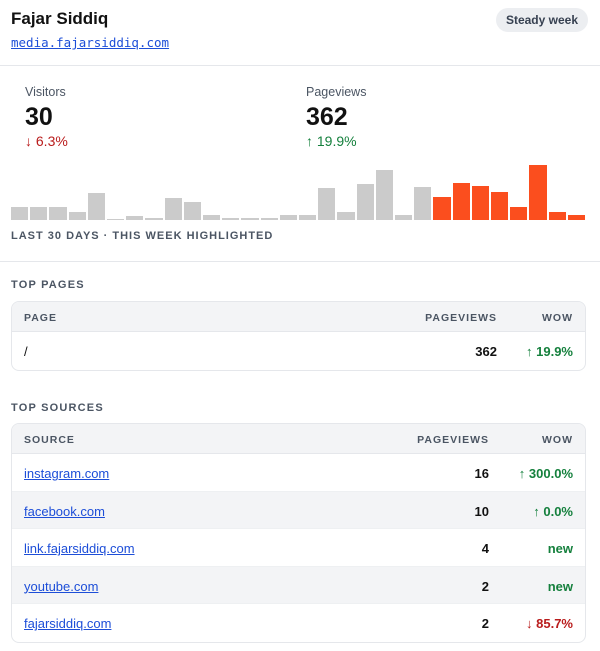  What do you see at coordinates (298, 510) in the screenshot?
I see `table-row: facebook.com 10 ↑ 0.0%` at bounding box center [298, 510].